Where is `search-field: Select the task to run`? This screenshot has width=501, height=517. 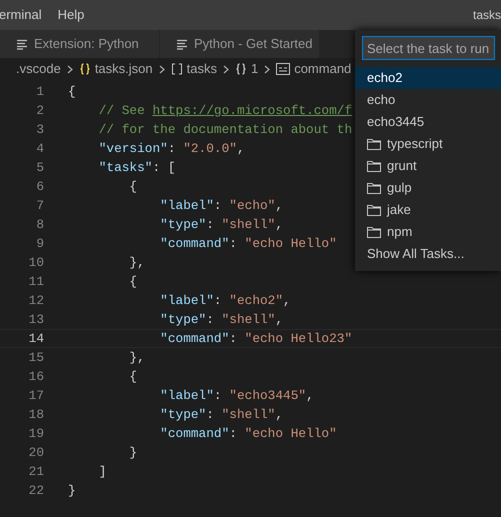 search-field: Select the task to run is located at coordinates (428, 48).